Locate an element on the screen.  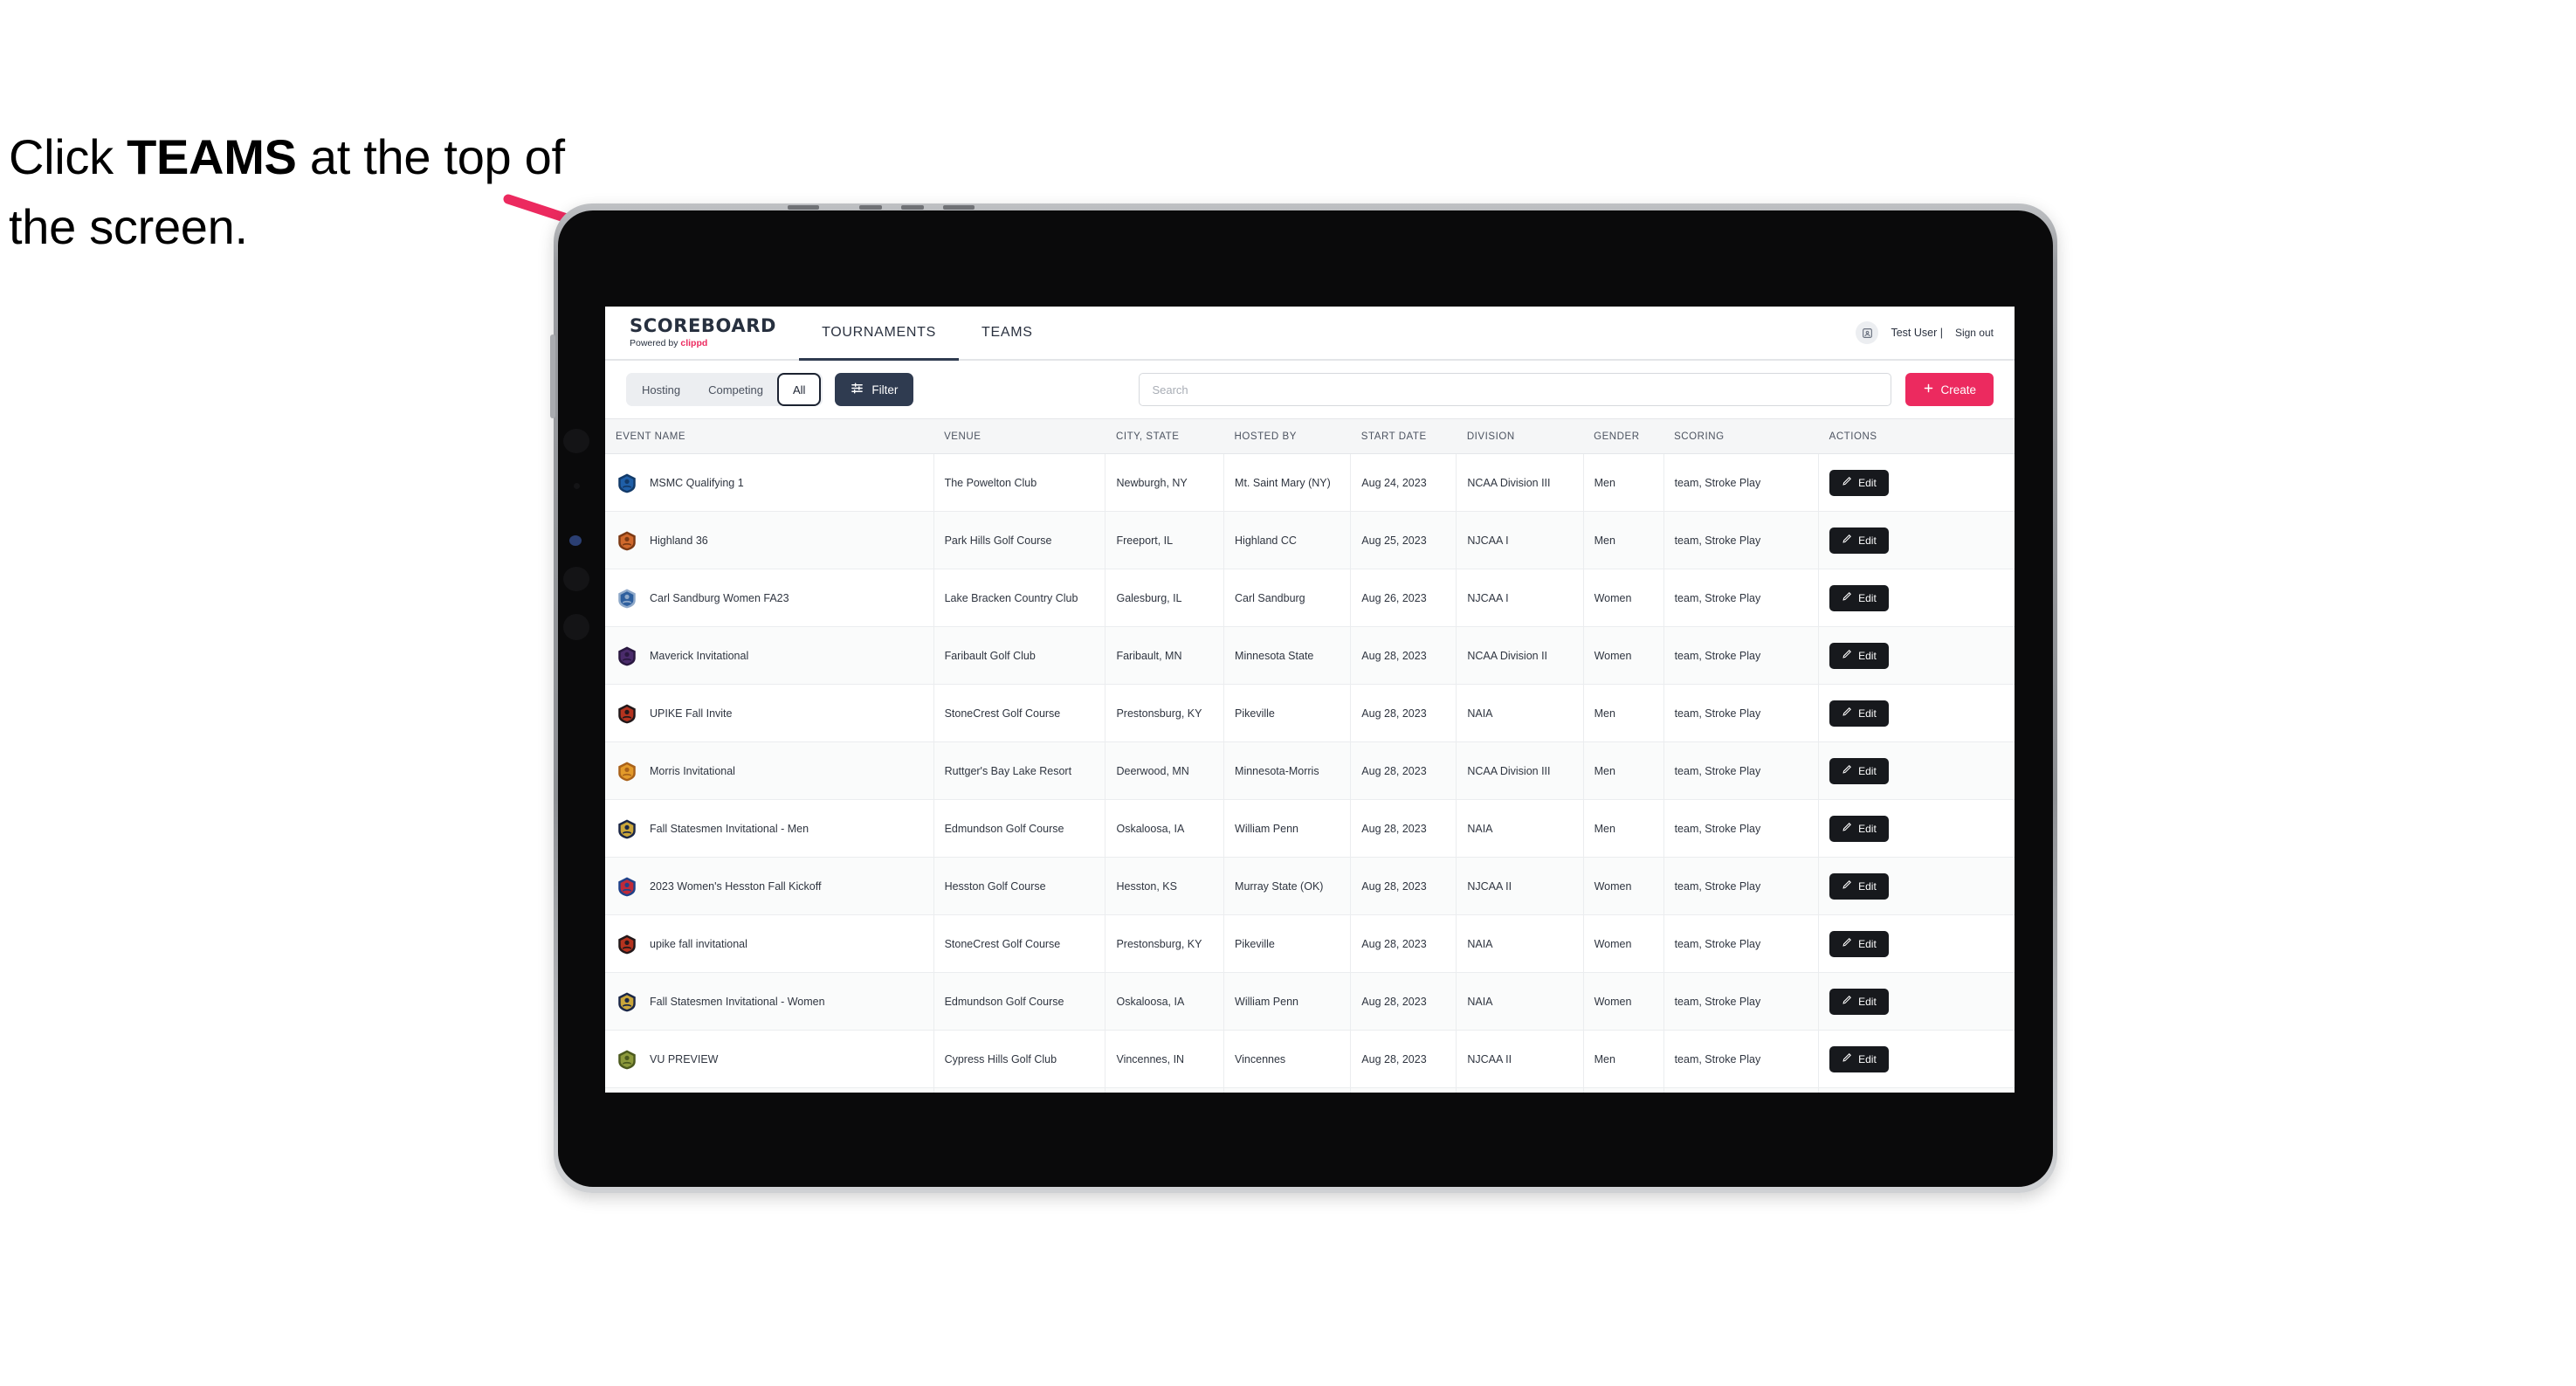
carl-sandburg-charger-logo is located at coordinates (627, 598).